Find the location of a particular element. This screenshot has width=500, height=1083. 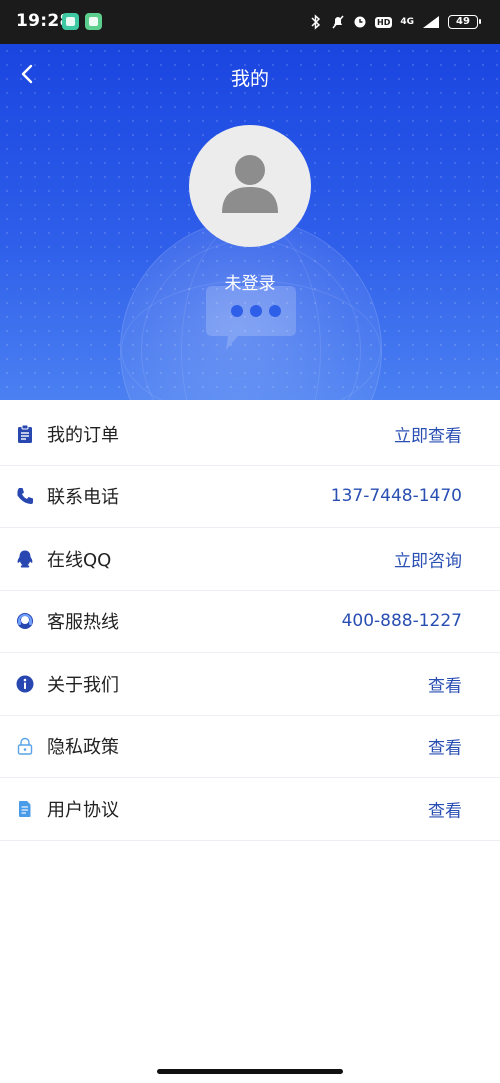

signal-icon is located at coordinates (431, 22).